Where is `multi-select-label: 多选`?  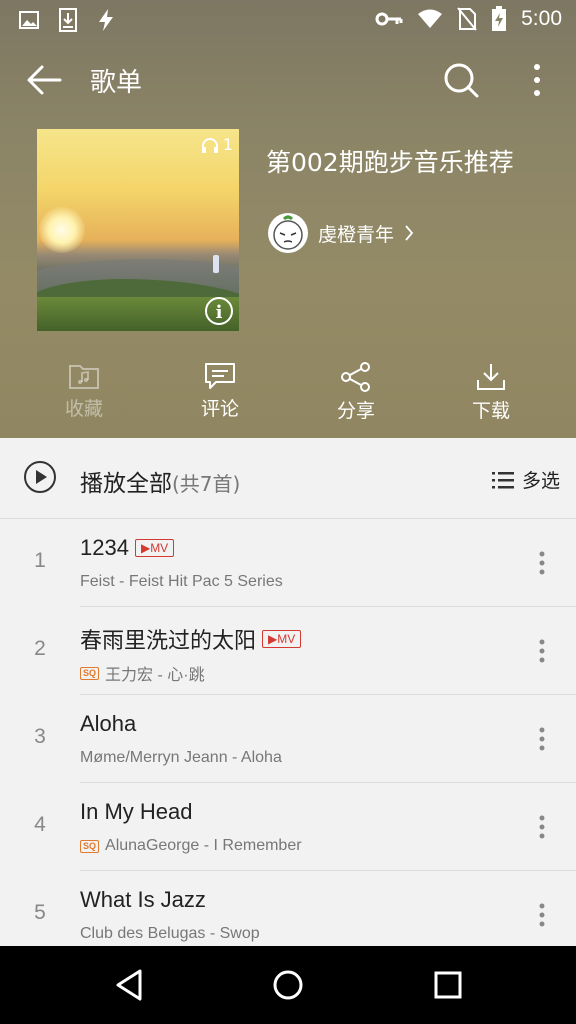 multi-select-label: 多选 is located at coordinates (540, 481).